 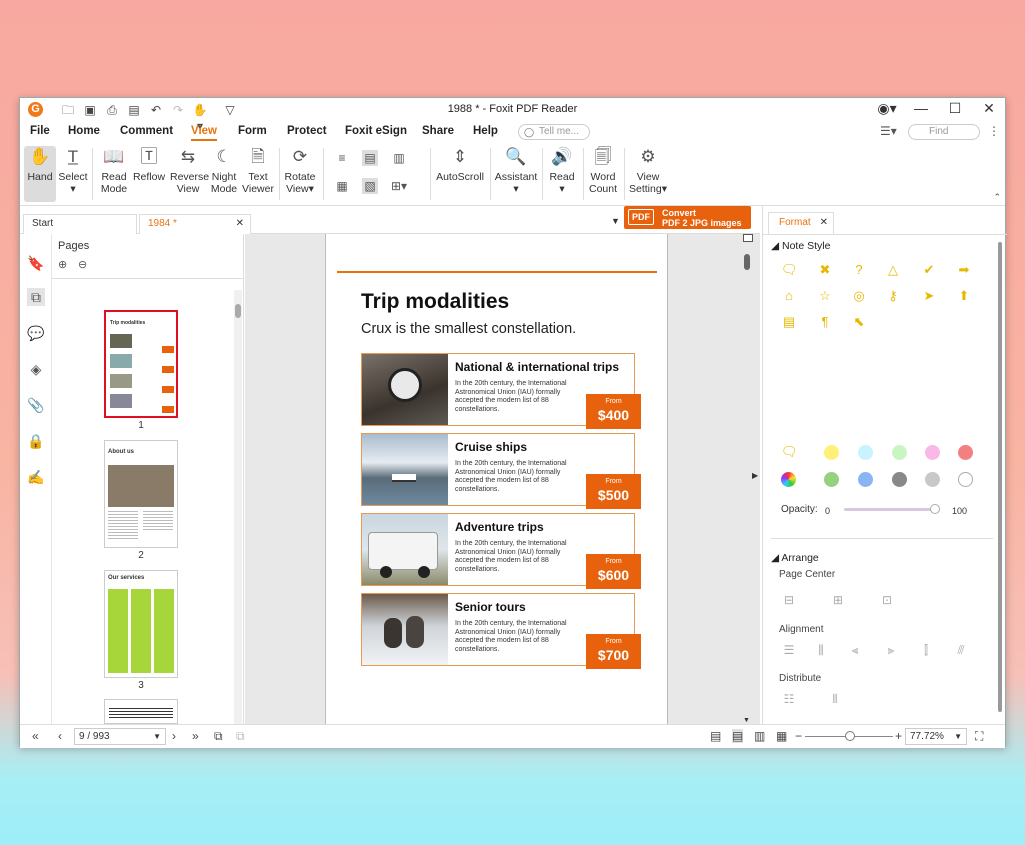 What do you see at coordinates (485, 131) in the screenshot?
I see `menu-help: Help` at bounding box center [485, 131].